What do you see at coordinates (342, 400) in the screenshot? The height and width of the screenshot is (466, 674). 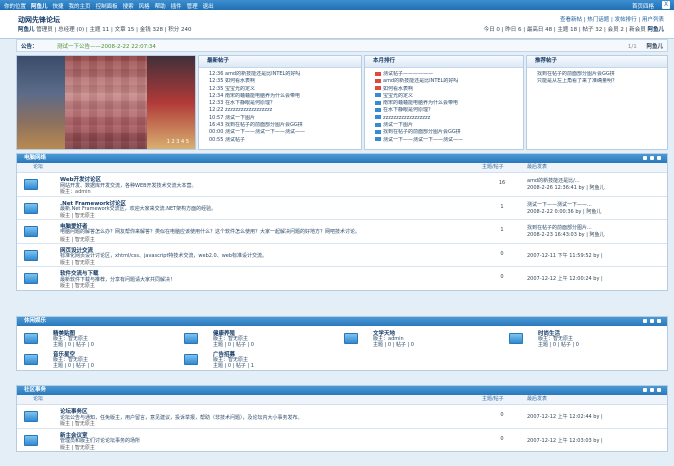 I see `column-header: 论坛 主题/帖子 最后发表` at bounding box center [342, 400].